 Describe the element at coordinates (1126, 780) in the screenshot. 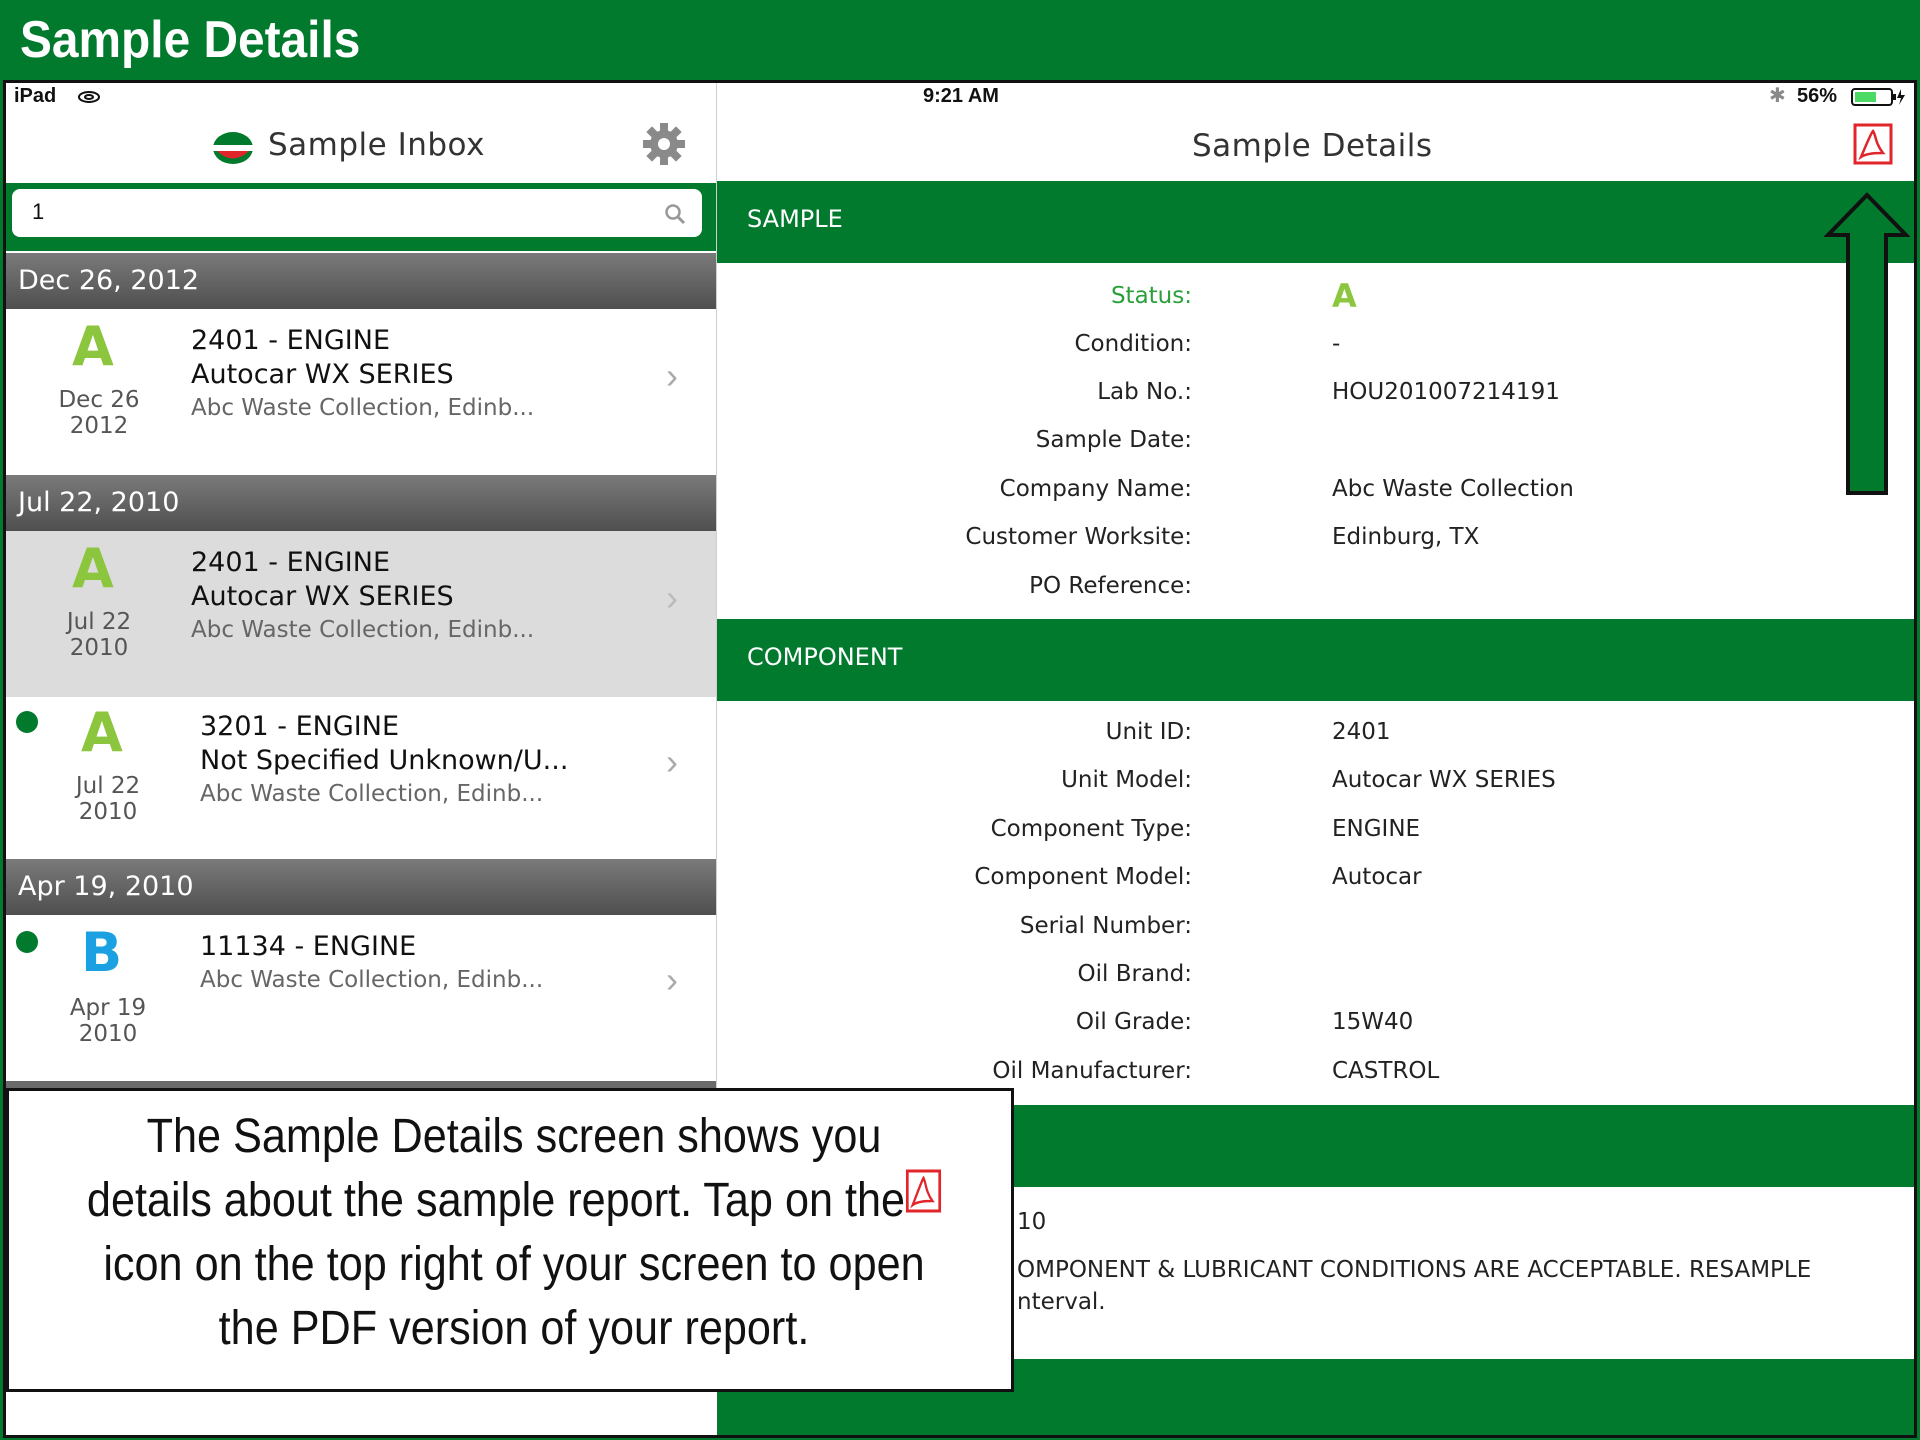

I see `field-label: Unit Model:` at that location.